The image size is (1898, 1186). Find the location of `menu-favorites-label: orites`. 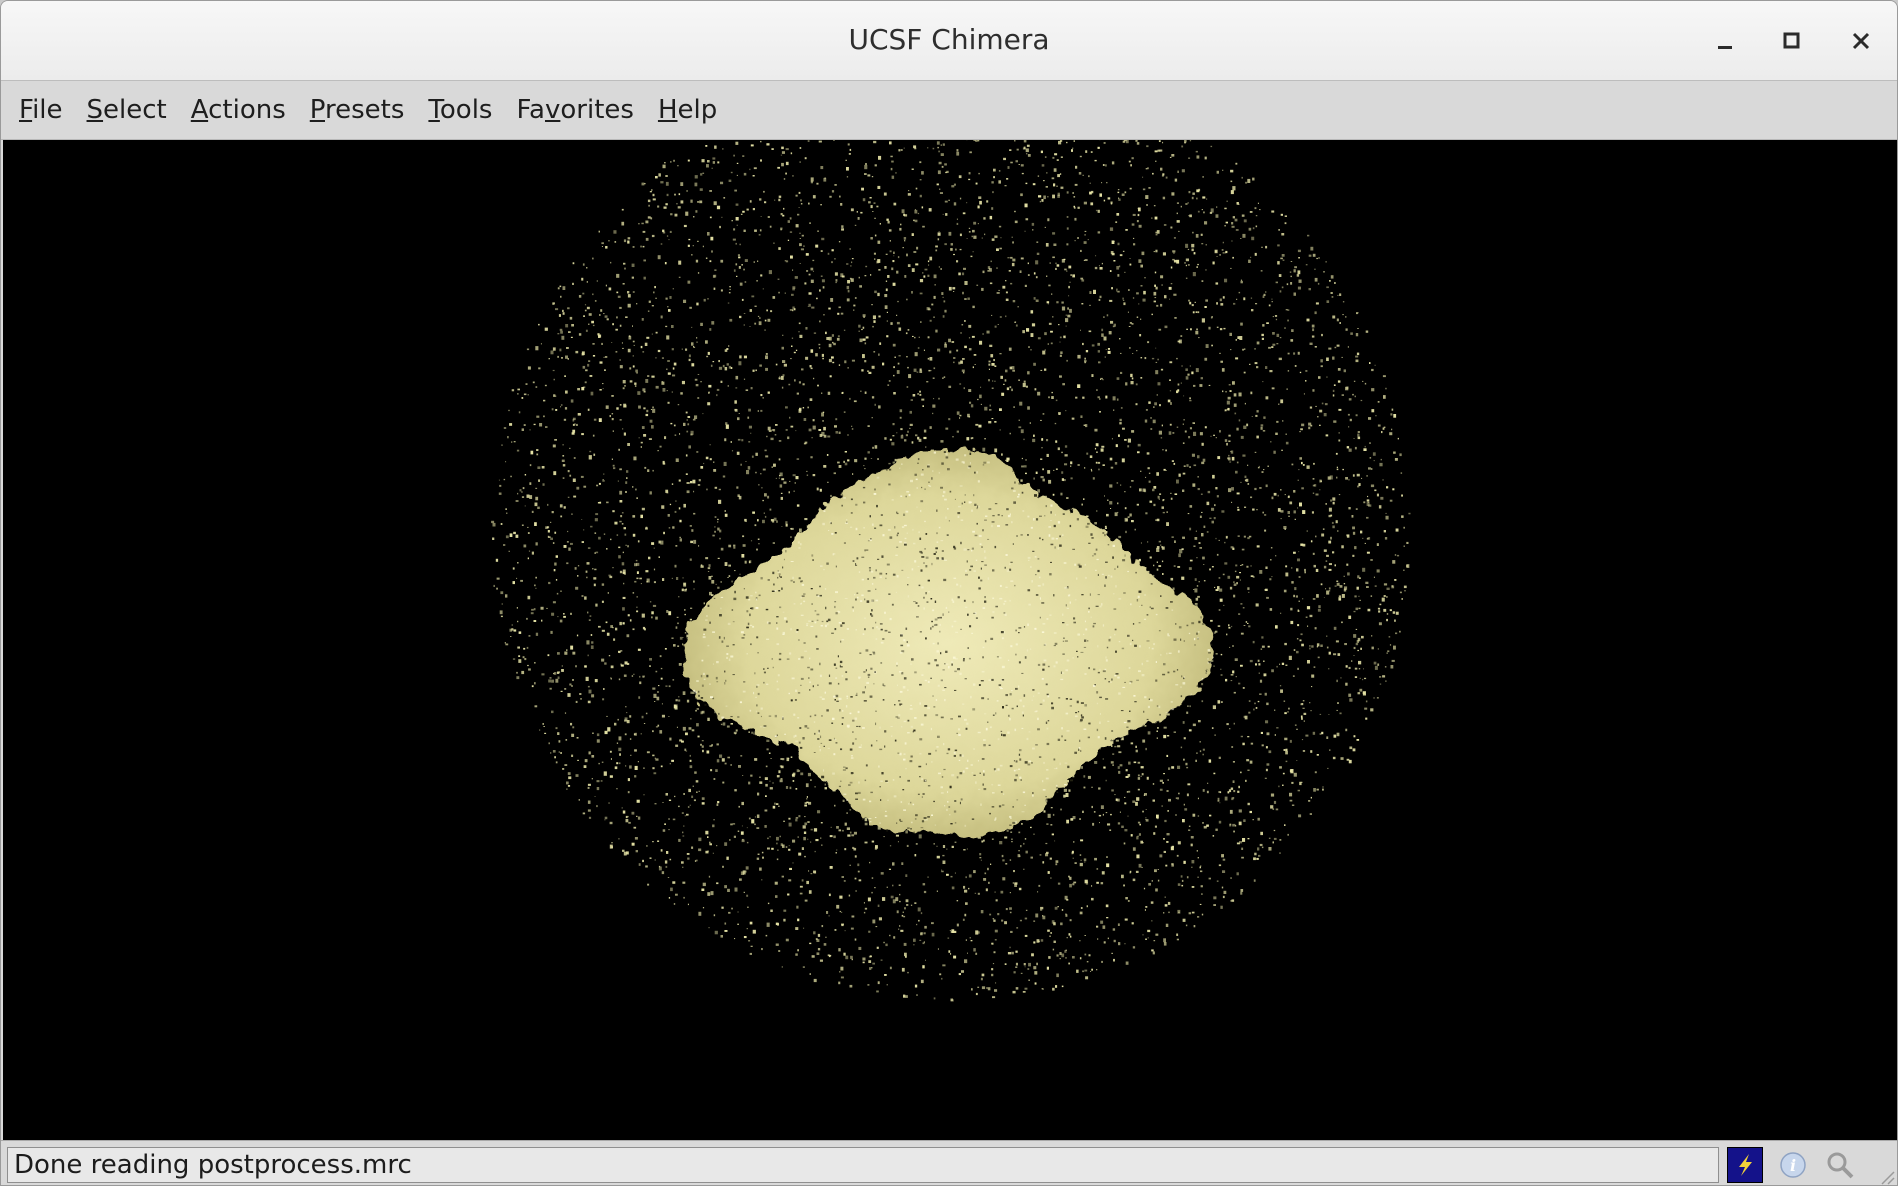

menu-favorites-label: orites is located at coordinates (597, 110).